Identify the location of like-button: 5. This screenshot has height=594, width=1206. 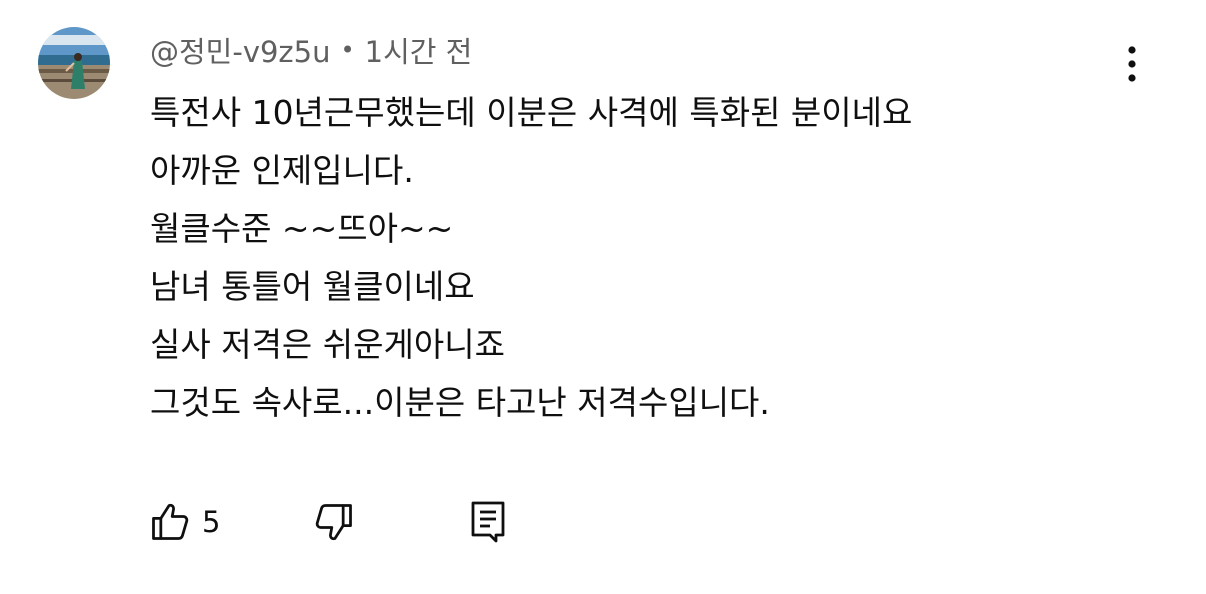
(184, 522).